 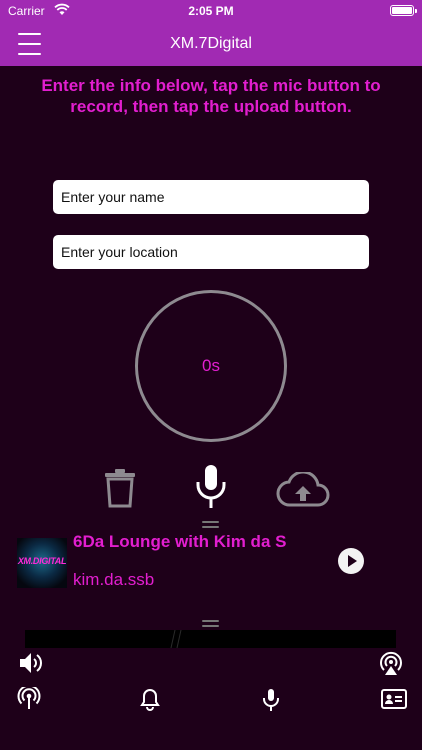 What do you see at coordinates (31, 663) in the screenshot?
I see `volume-icon` at bounding box center [31, 663].